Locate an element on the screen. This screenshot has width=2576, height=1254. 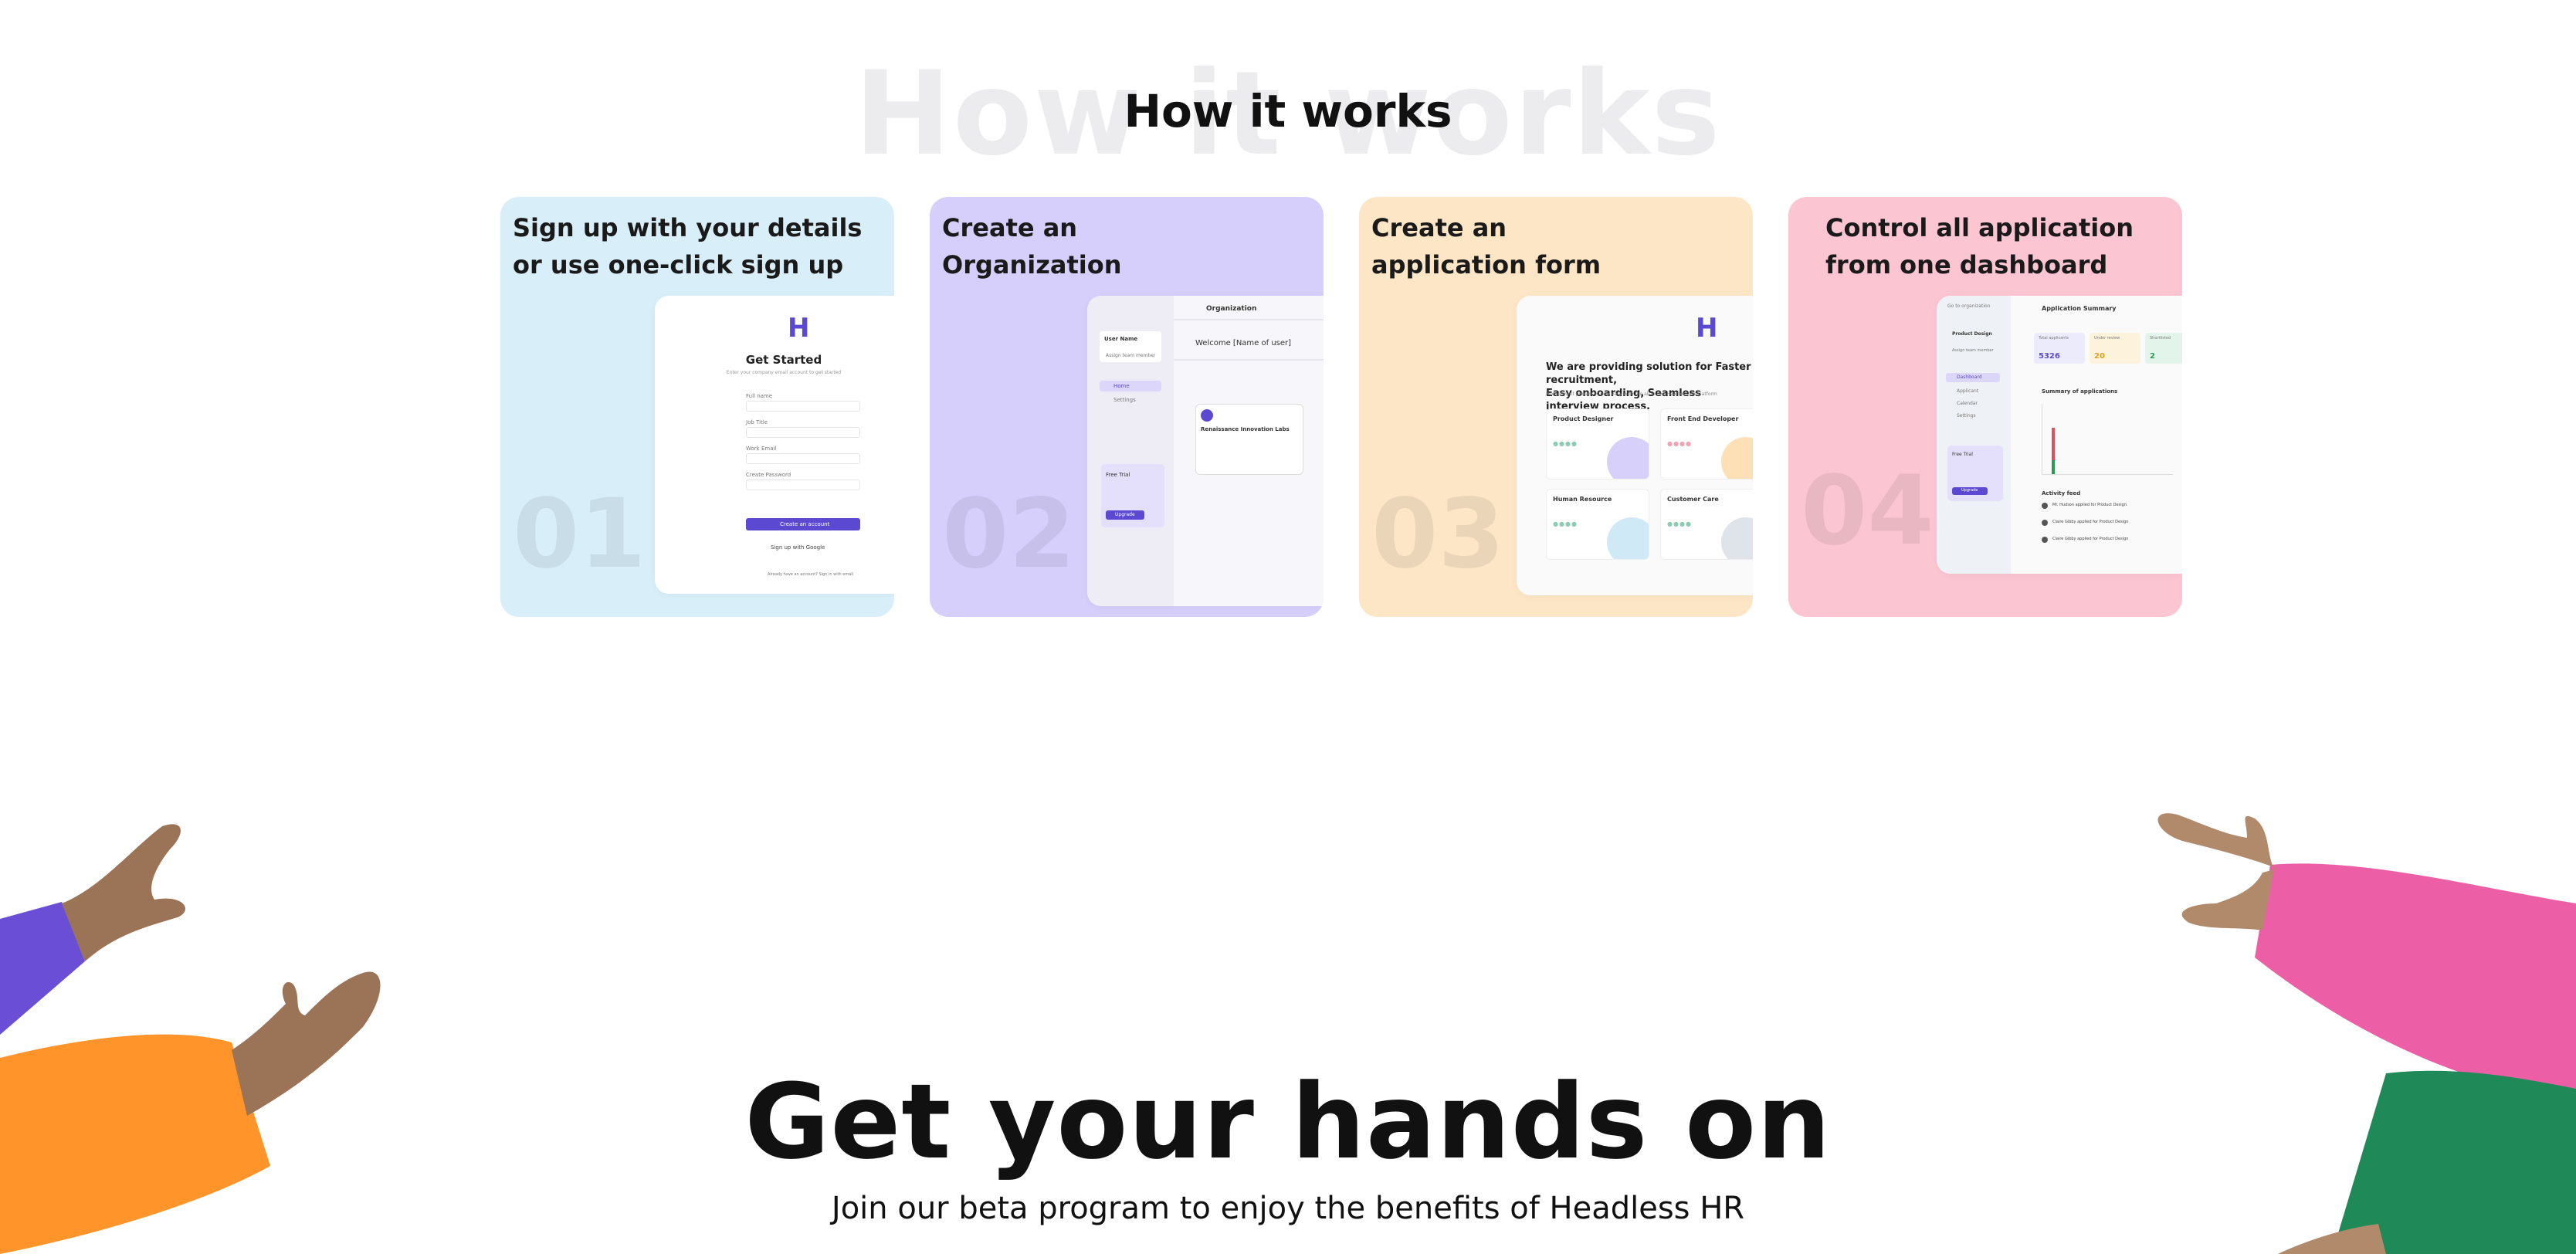
field-label: Create Password is located at coordinates (768, 475).